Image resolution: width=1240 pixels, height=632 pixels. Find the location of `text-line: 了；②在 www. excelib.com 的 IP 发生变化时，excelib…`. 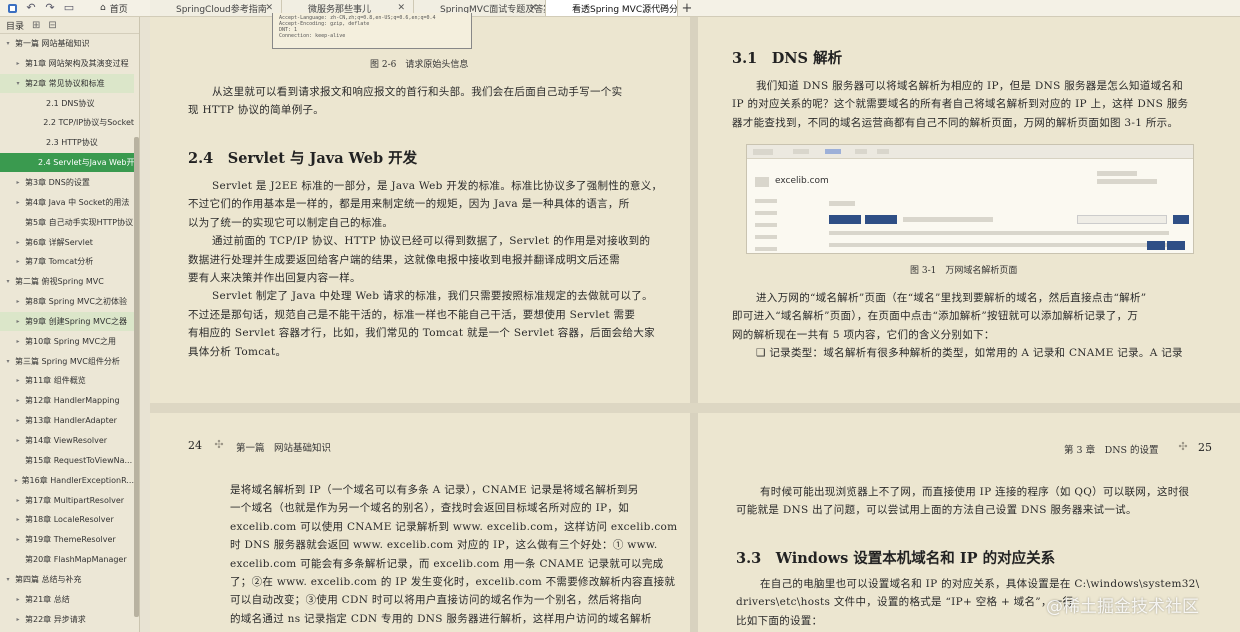

text-line: 了；②在 www. excelib.com 的 IP 发生变化时，excelib… is located at coordinates (453, 582).